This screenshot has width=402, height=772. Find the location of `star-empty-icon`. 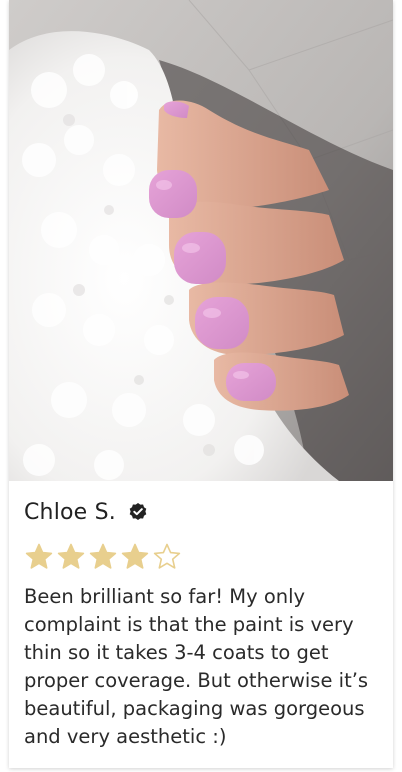

star-empty-icon is located at coordinates (167, 557).